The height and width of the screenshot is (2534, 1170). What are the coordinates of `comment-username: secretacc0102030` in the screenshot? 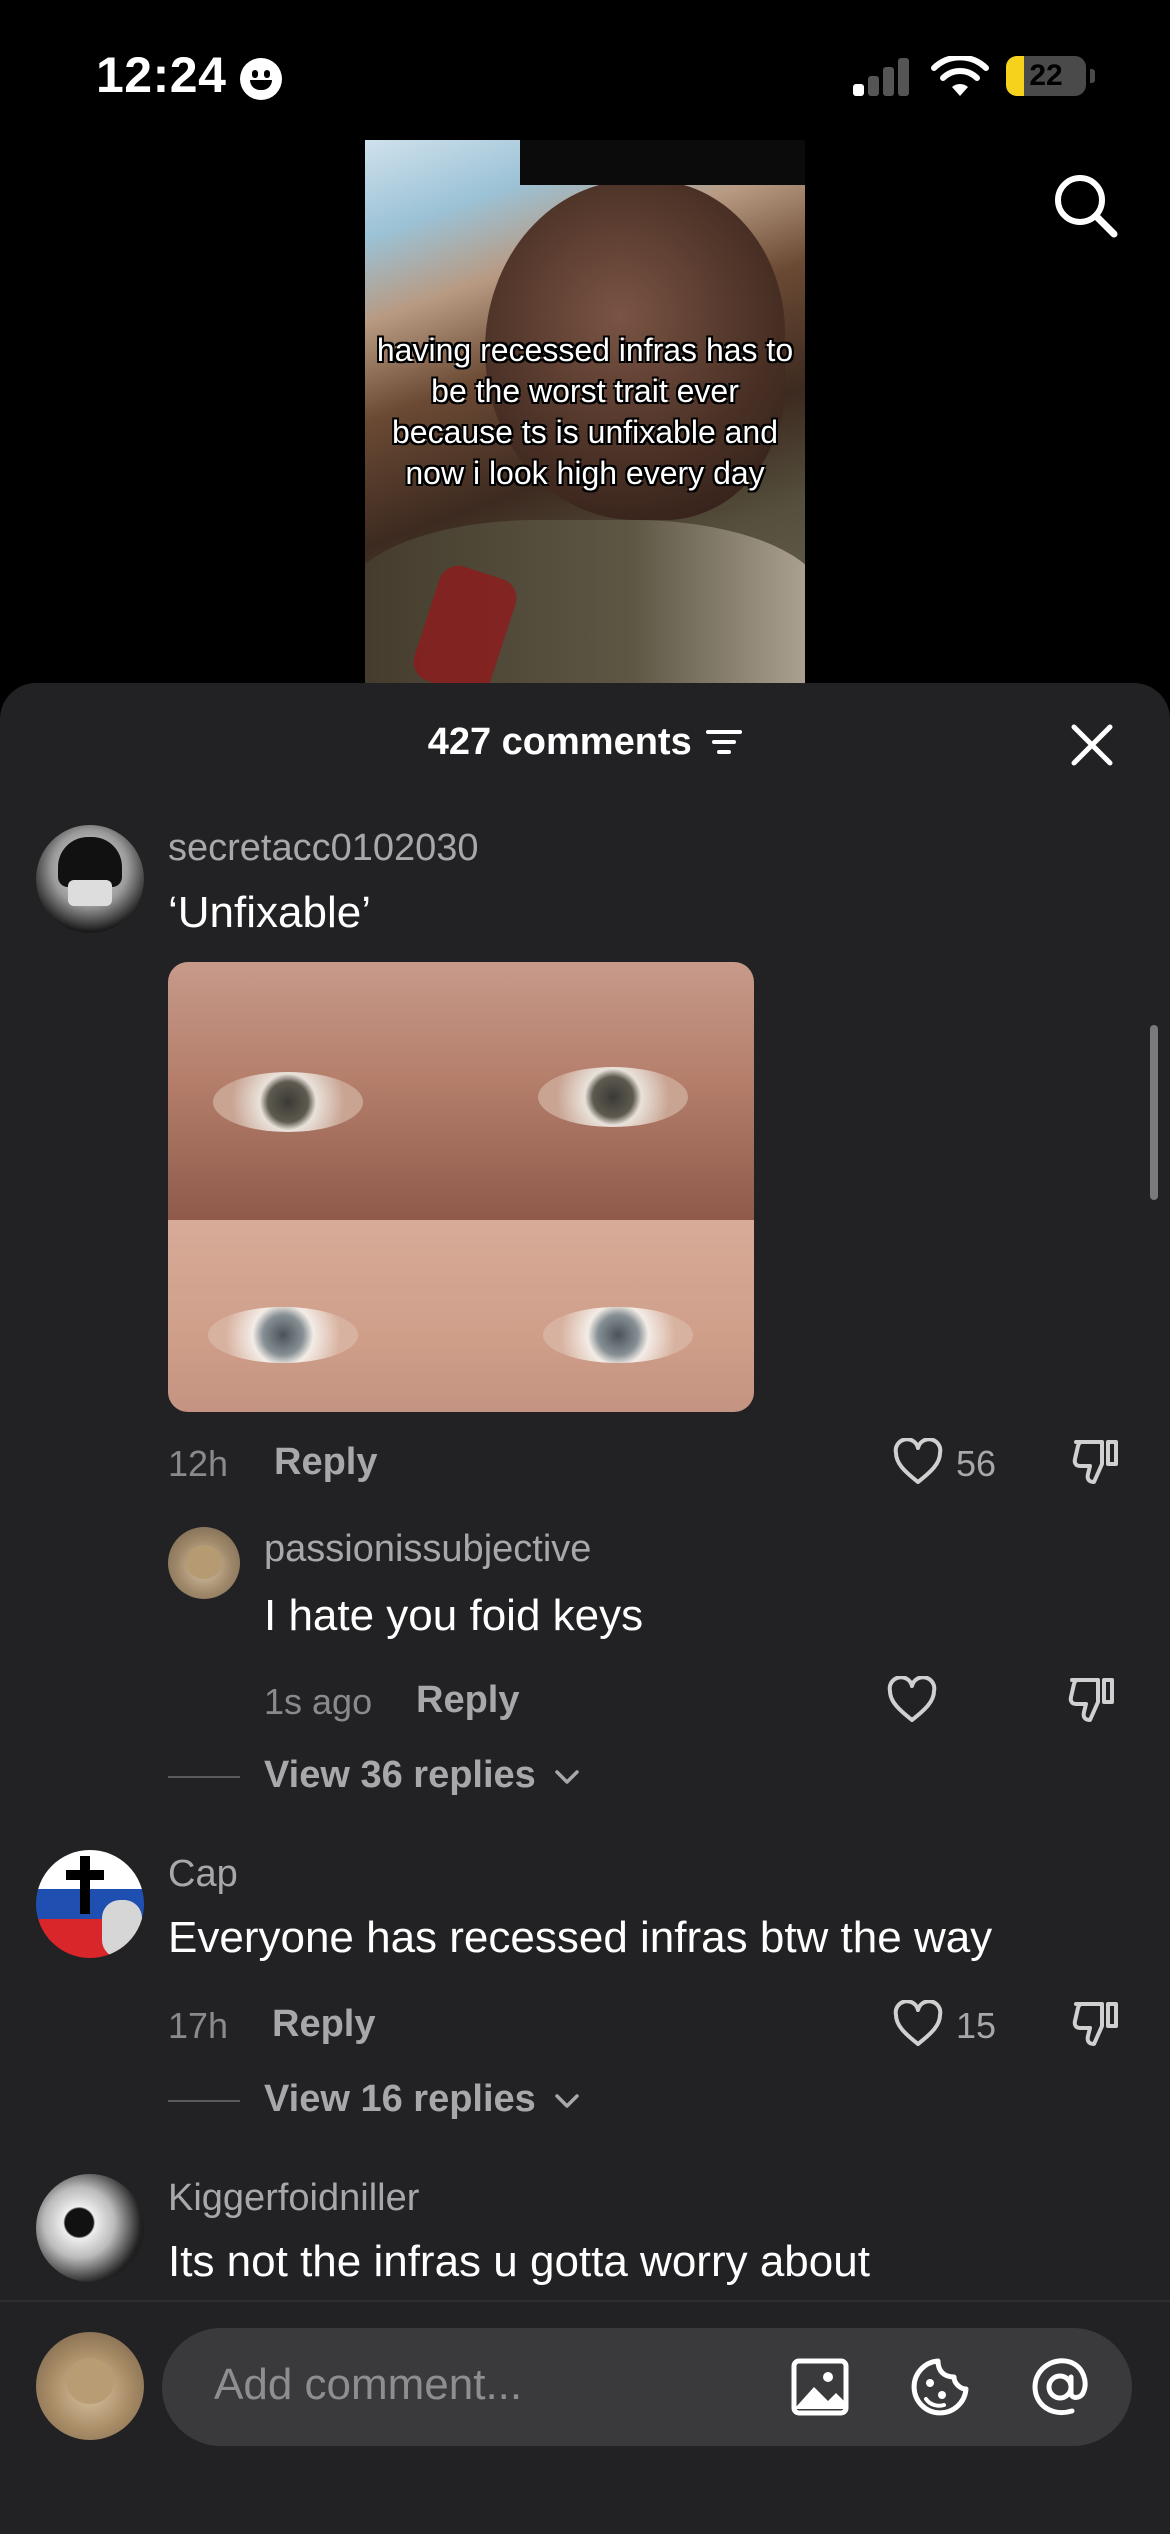 It's located at (323, 848).